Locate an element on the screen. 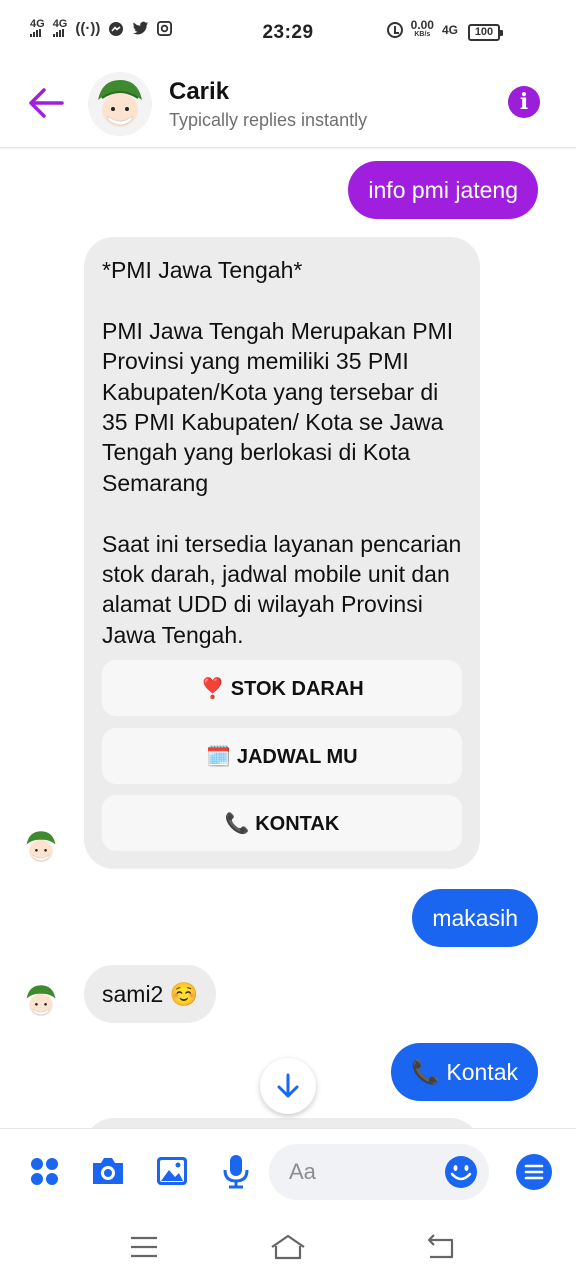  image-icon is located at coordinates (172, 1171).